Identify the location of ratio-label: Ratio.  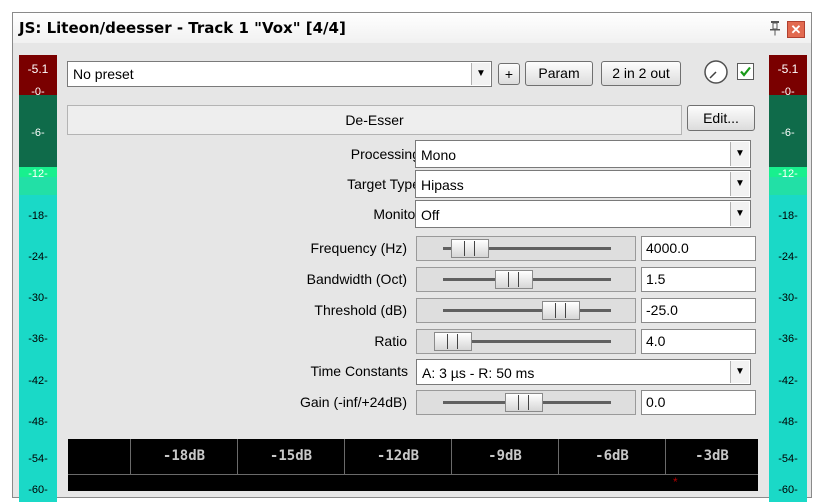
(390, 341).